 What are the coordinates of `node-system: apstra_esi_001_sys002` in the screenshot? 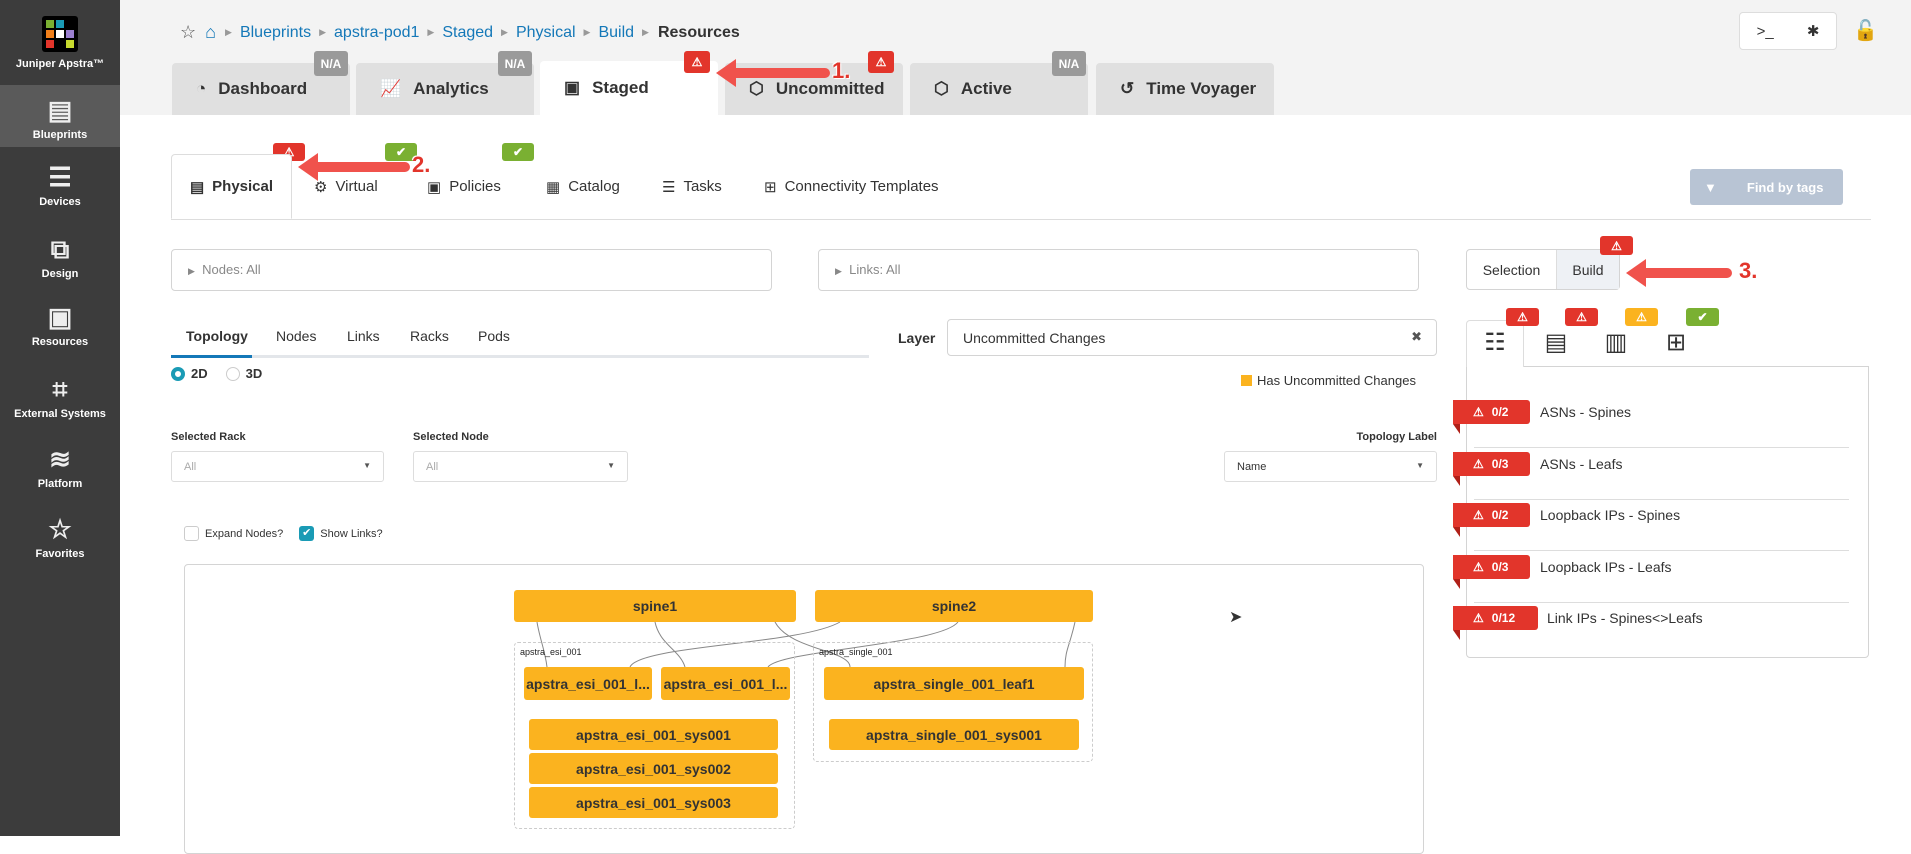 It's located at (653, 768).